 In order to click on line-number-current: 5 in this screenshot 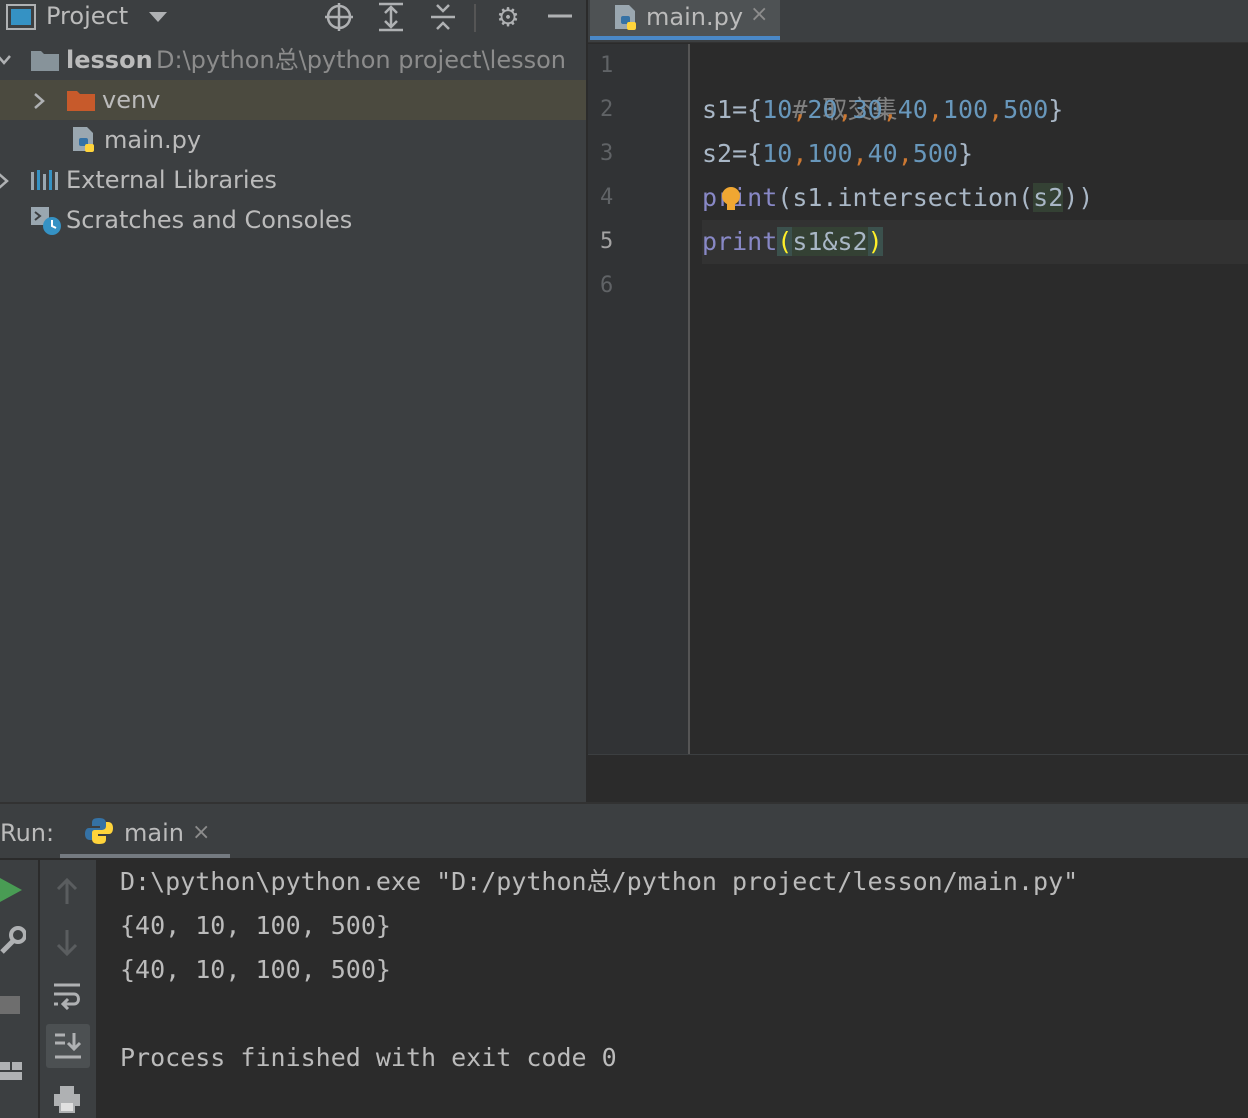, I will do `click(607, 241)`.